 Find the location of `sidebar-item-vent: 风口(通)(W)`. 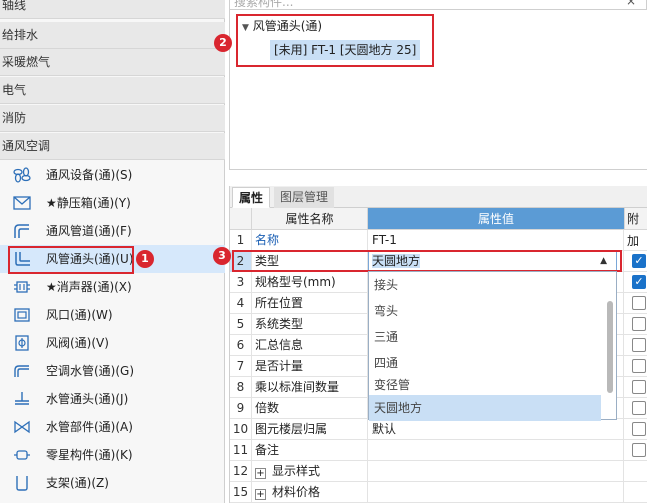

sidebar-item-vent: 风口(通)(W) is located at coordinates (112, 315).